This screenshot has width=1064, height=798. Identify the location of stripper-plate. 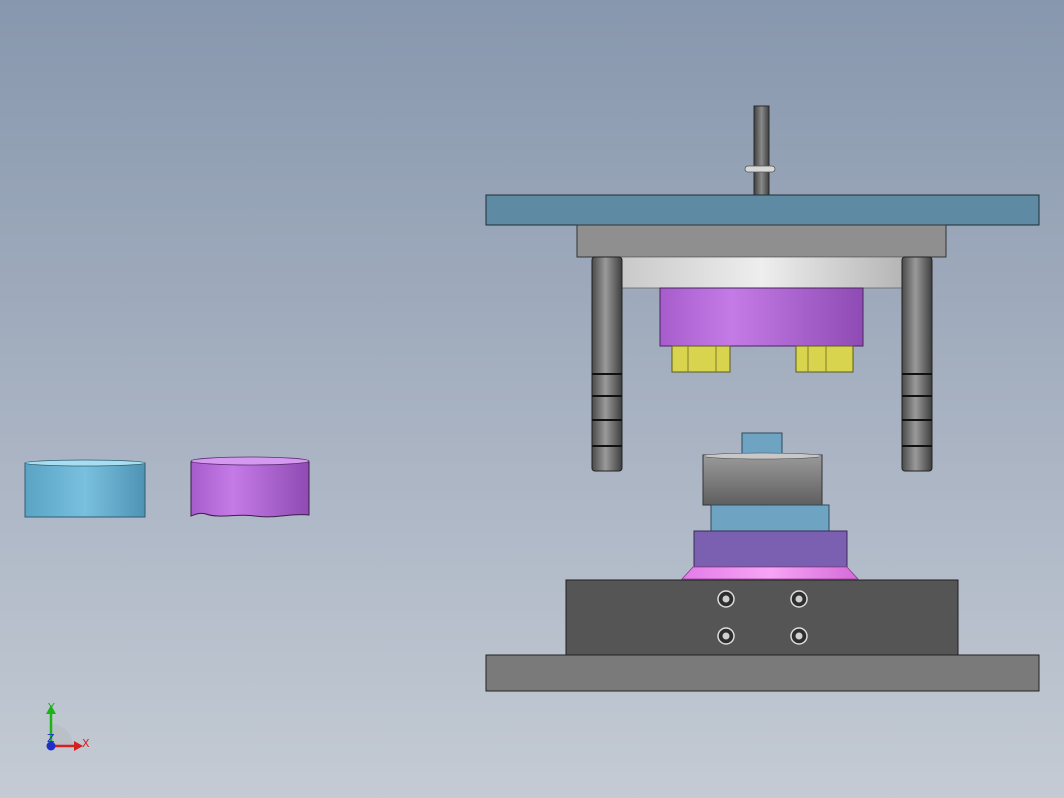
(770, 518).